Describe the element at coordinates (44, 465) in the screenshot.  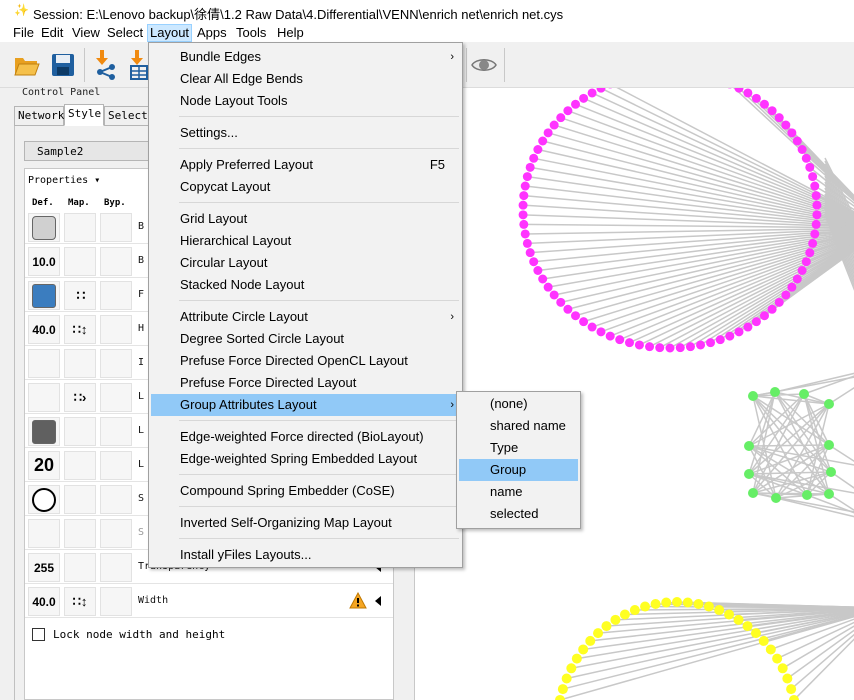
I see `default-value: 20` at that location.